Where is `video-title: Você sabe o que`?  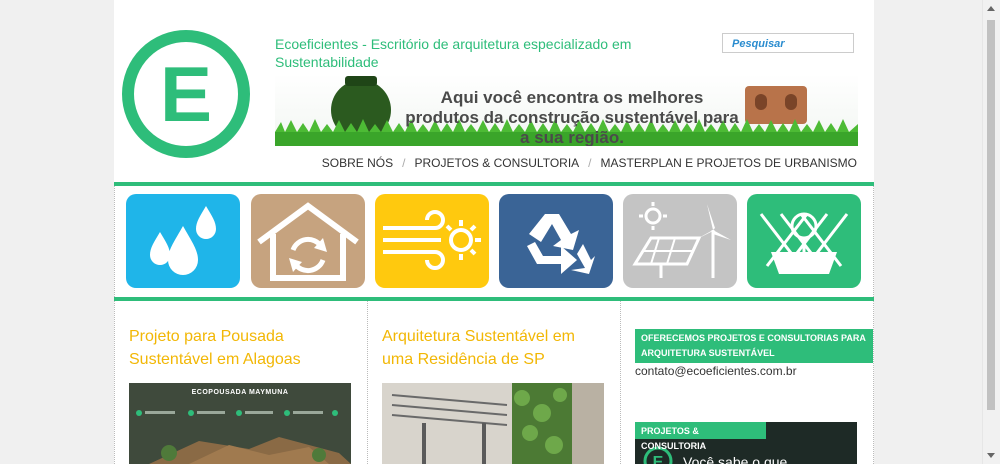 video-title: Você sabe o que is located at coordinates (735, 459).